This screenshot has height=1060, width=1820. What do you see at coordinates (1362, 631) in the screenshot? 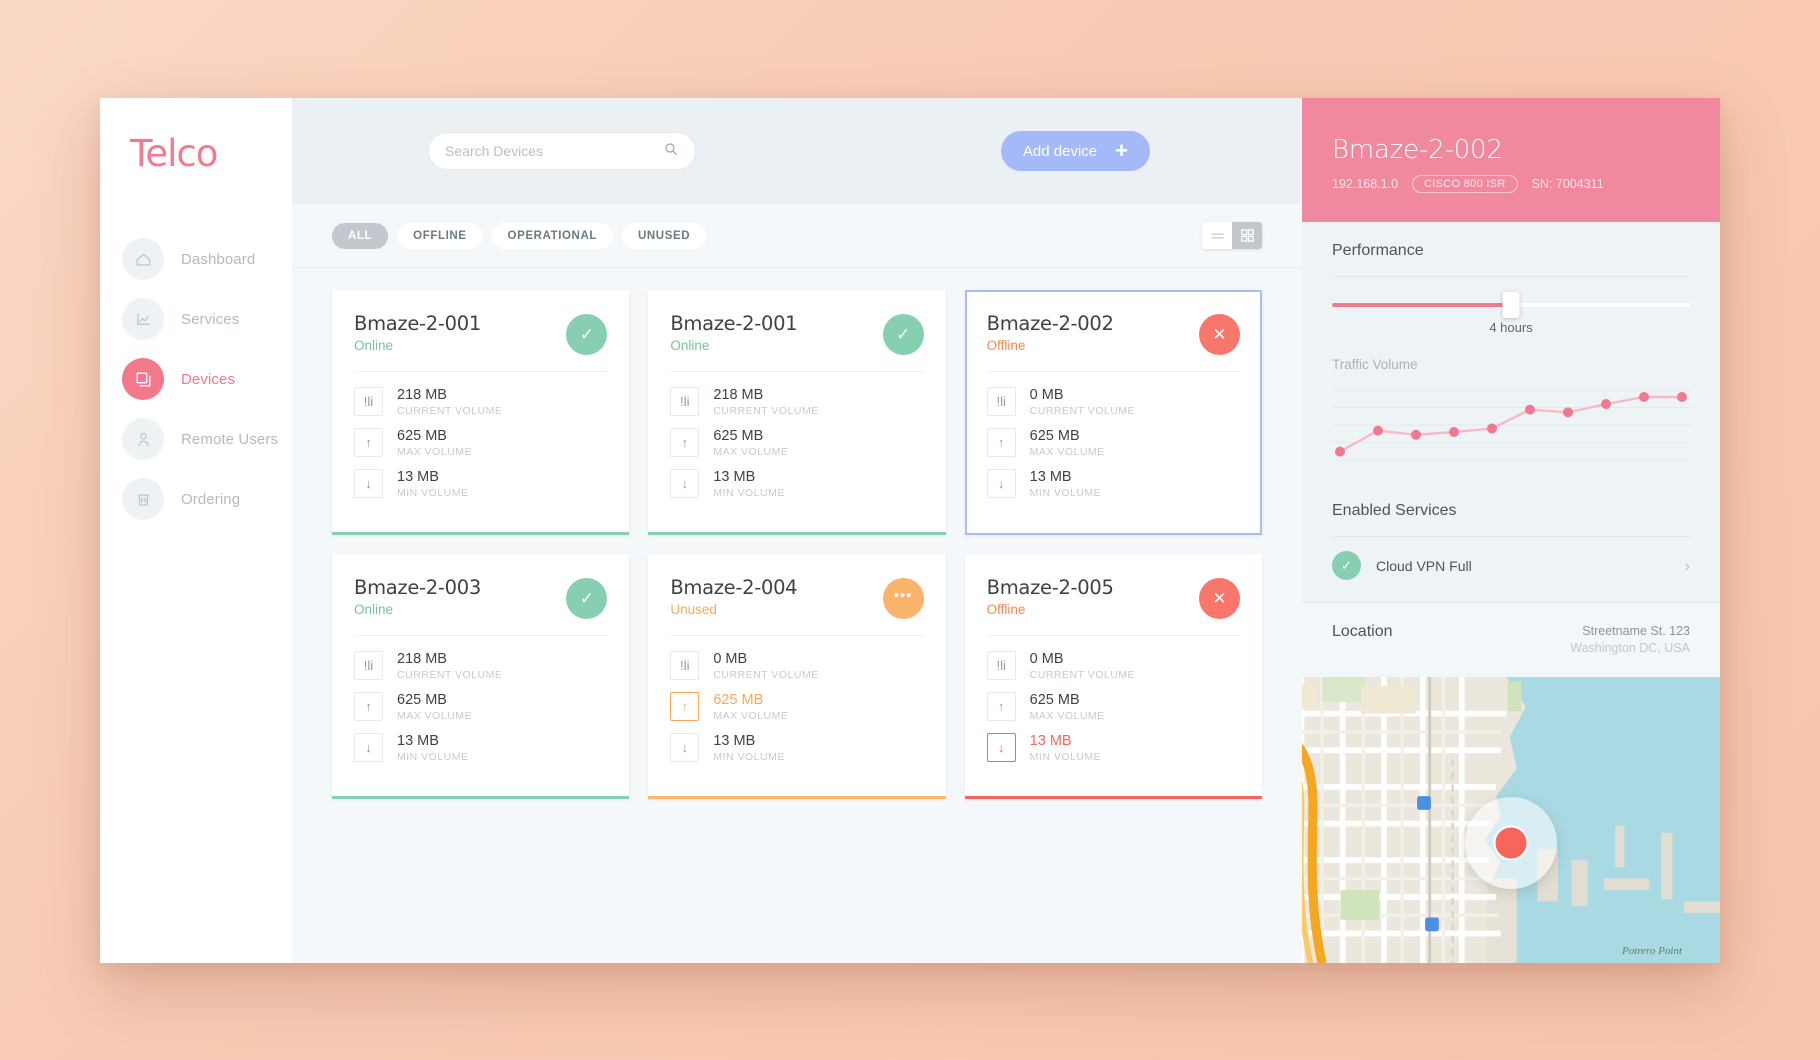
I see `location-title: Location` at bounding box center [1362, 631].